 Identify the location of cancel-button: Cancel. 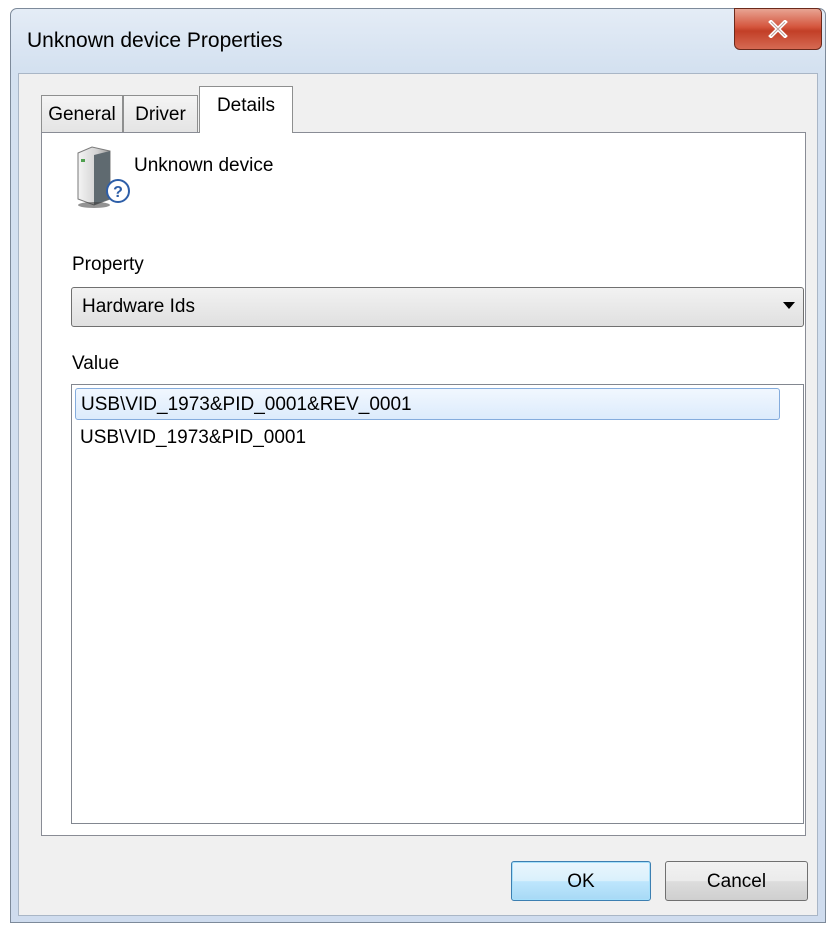
(736, 881).